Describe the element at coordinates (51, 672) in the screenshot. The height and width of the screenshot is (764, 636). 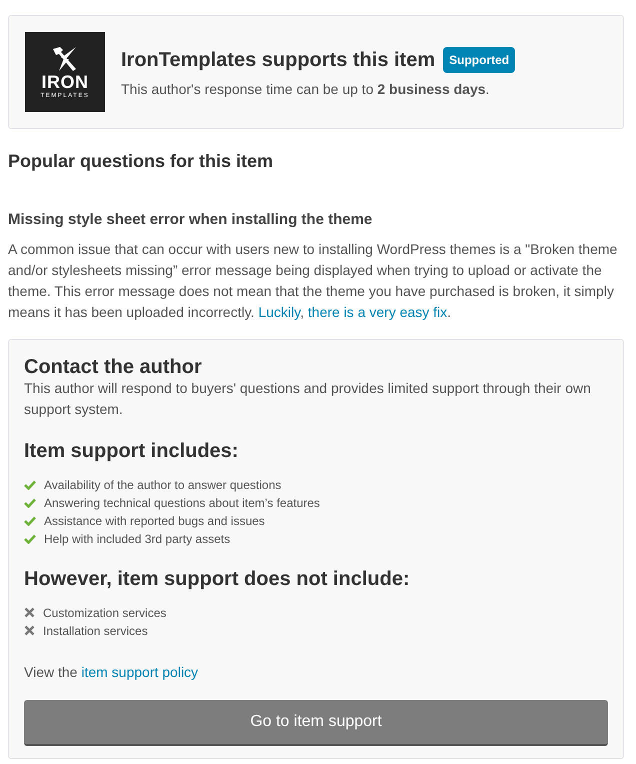
I see `policy-text: View the` at that location.